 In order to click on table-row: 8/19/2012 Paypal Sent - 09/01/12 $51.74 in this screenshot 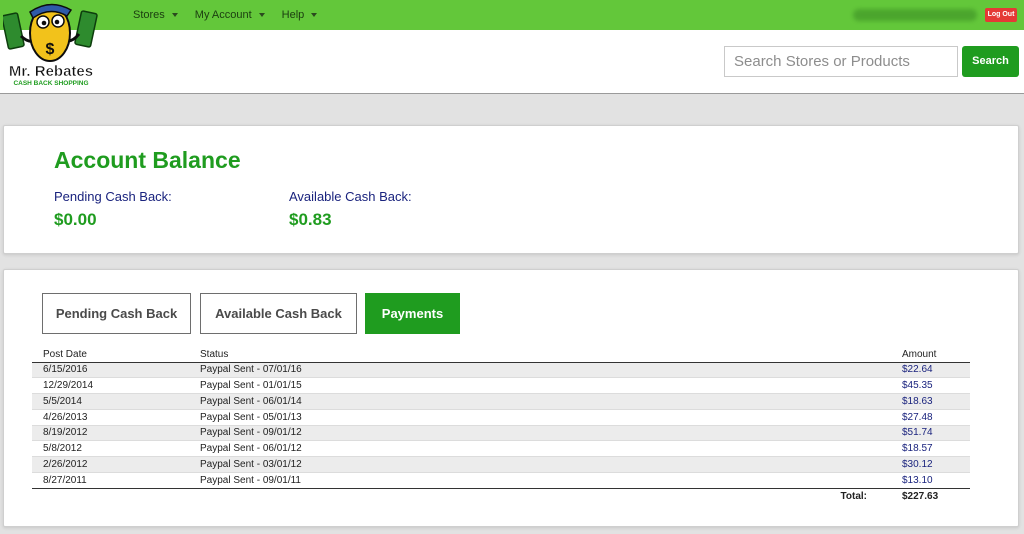, I will do `click(501, 433)`.